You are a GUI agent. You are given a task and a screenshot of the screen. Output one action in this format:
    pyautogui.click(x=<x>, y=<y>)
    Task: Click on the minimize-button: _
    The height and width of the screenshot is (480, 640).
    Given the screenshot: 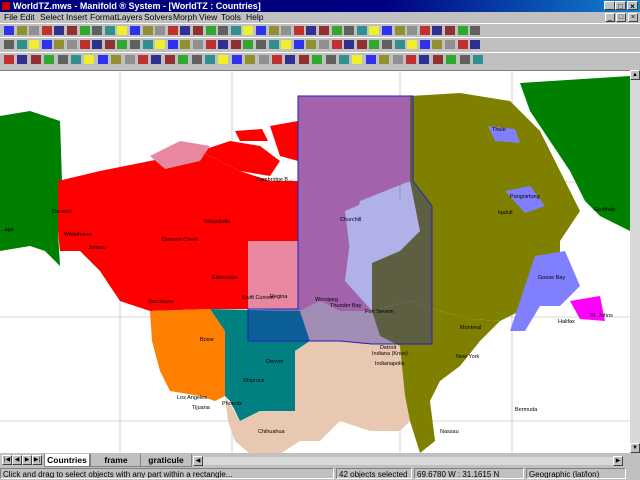 What is the action you would take?
    pyautogui.click(x=609, y=6)
    